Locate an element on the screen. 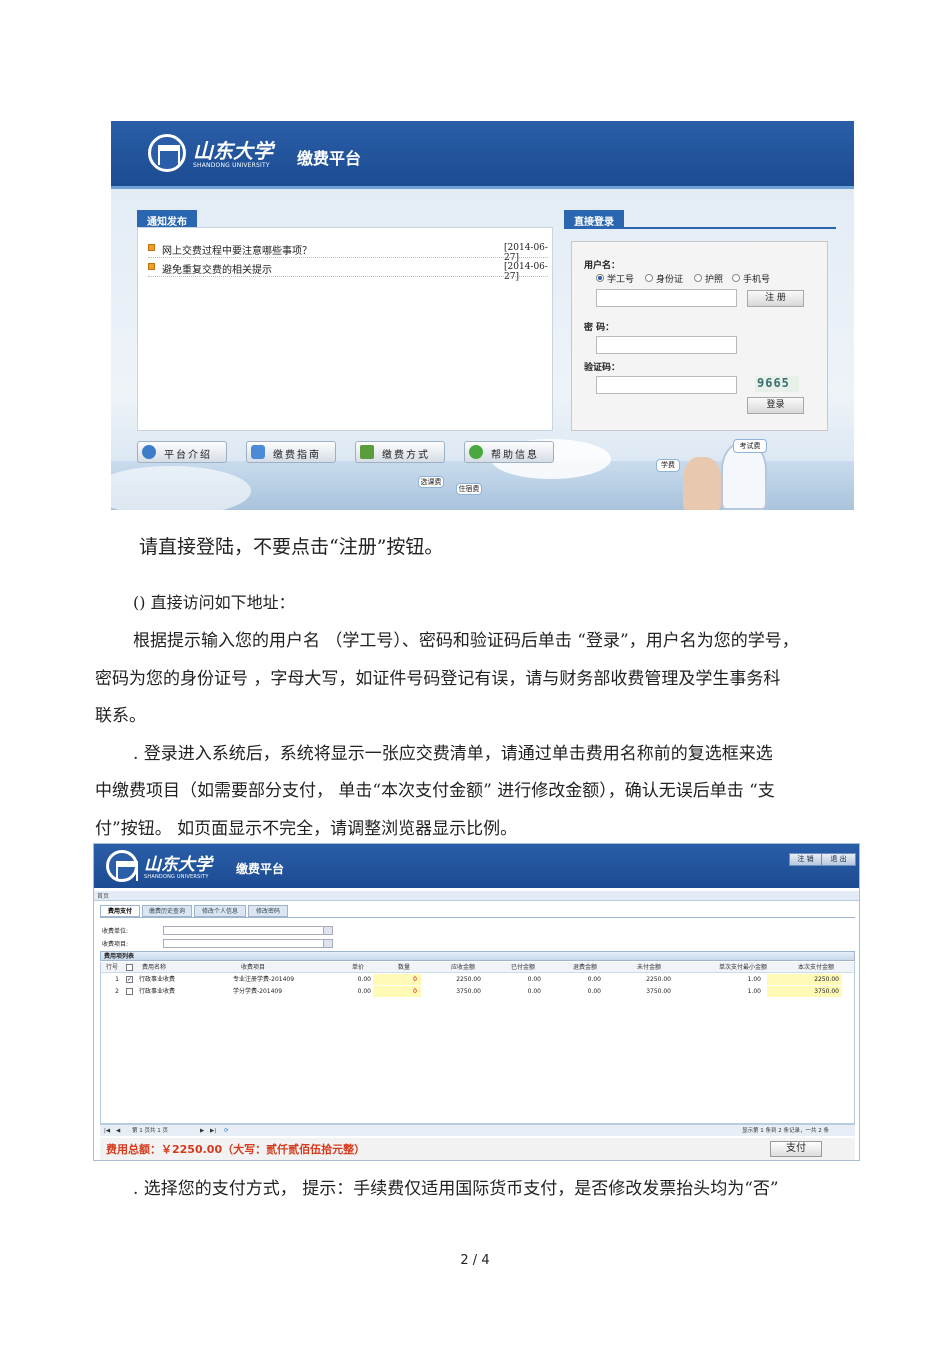  pay-button: 支付 is located at coordinates (796, 1149).